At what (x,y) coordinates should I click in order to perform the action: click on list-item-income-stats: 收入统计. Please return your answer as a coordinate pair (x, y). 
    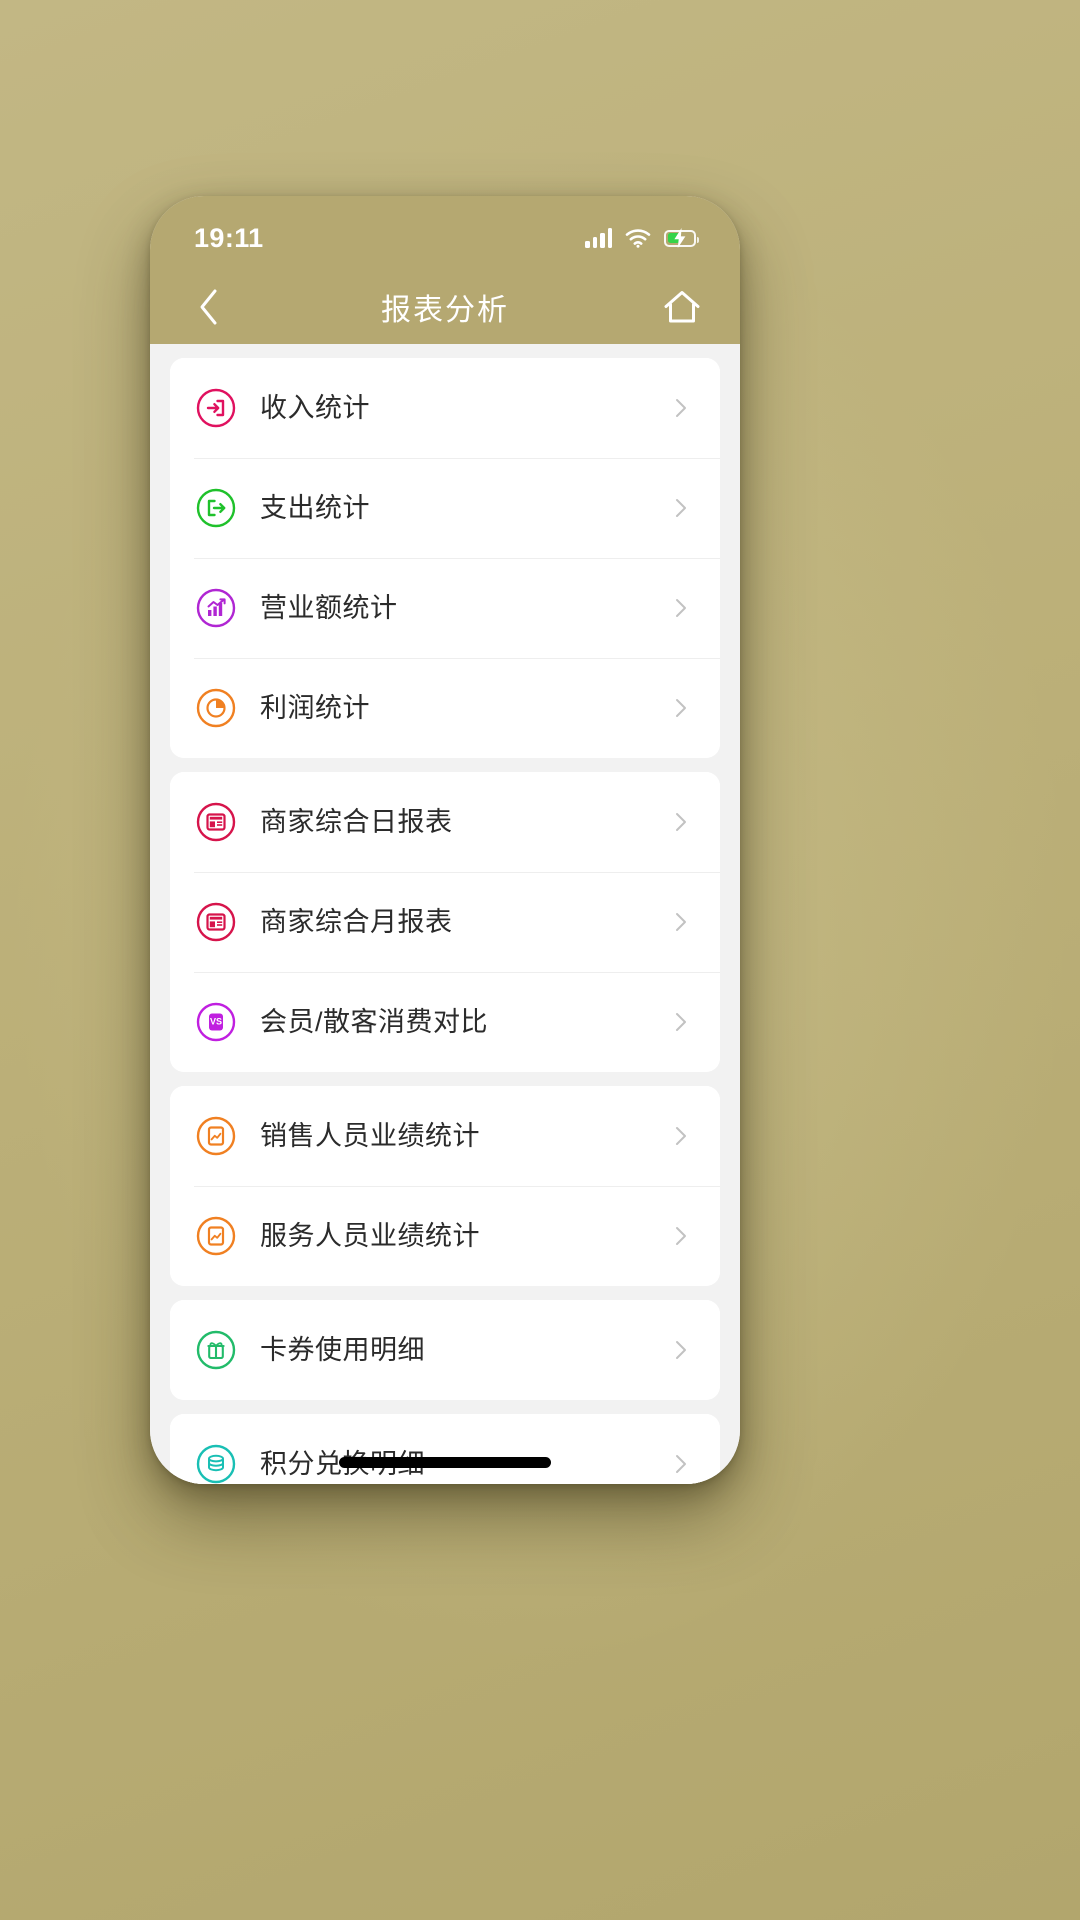
    Looking at the image, I should click on (445, 408).